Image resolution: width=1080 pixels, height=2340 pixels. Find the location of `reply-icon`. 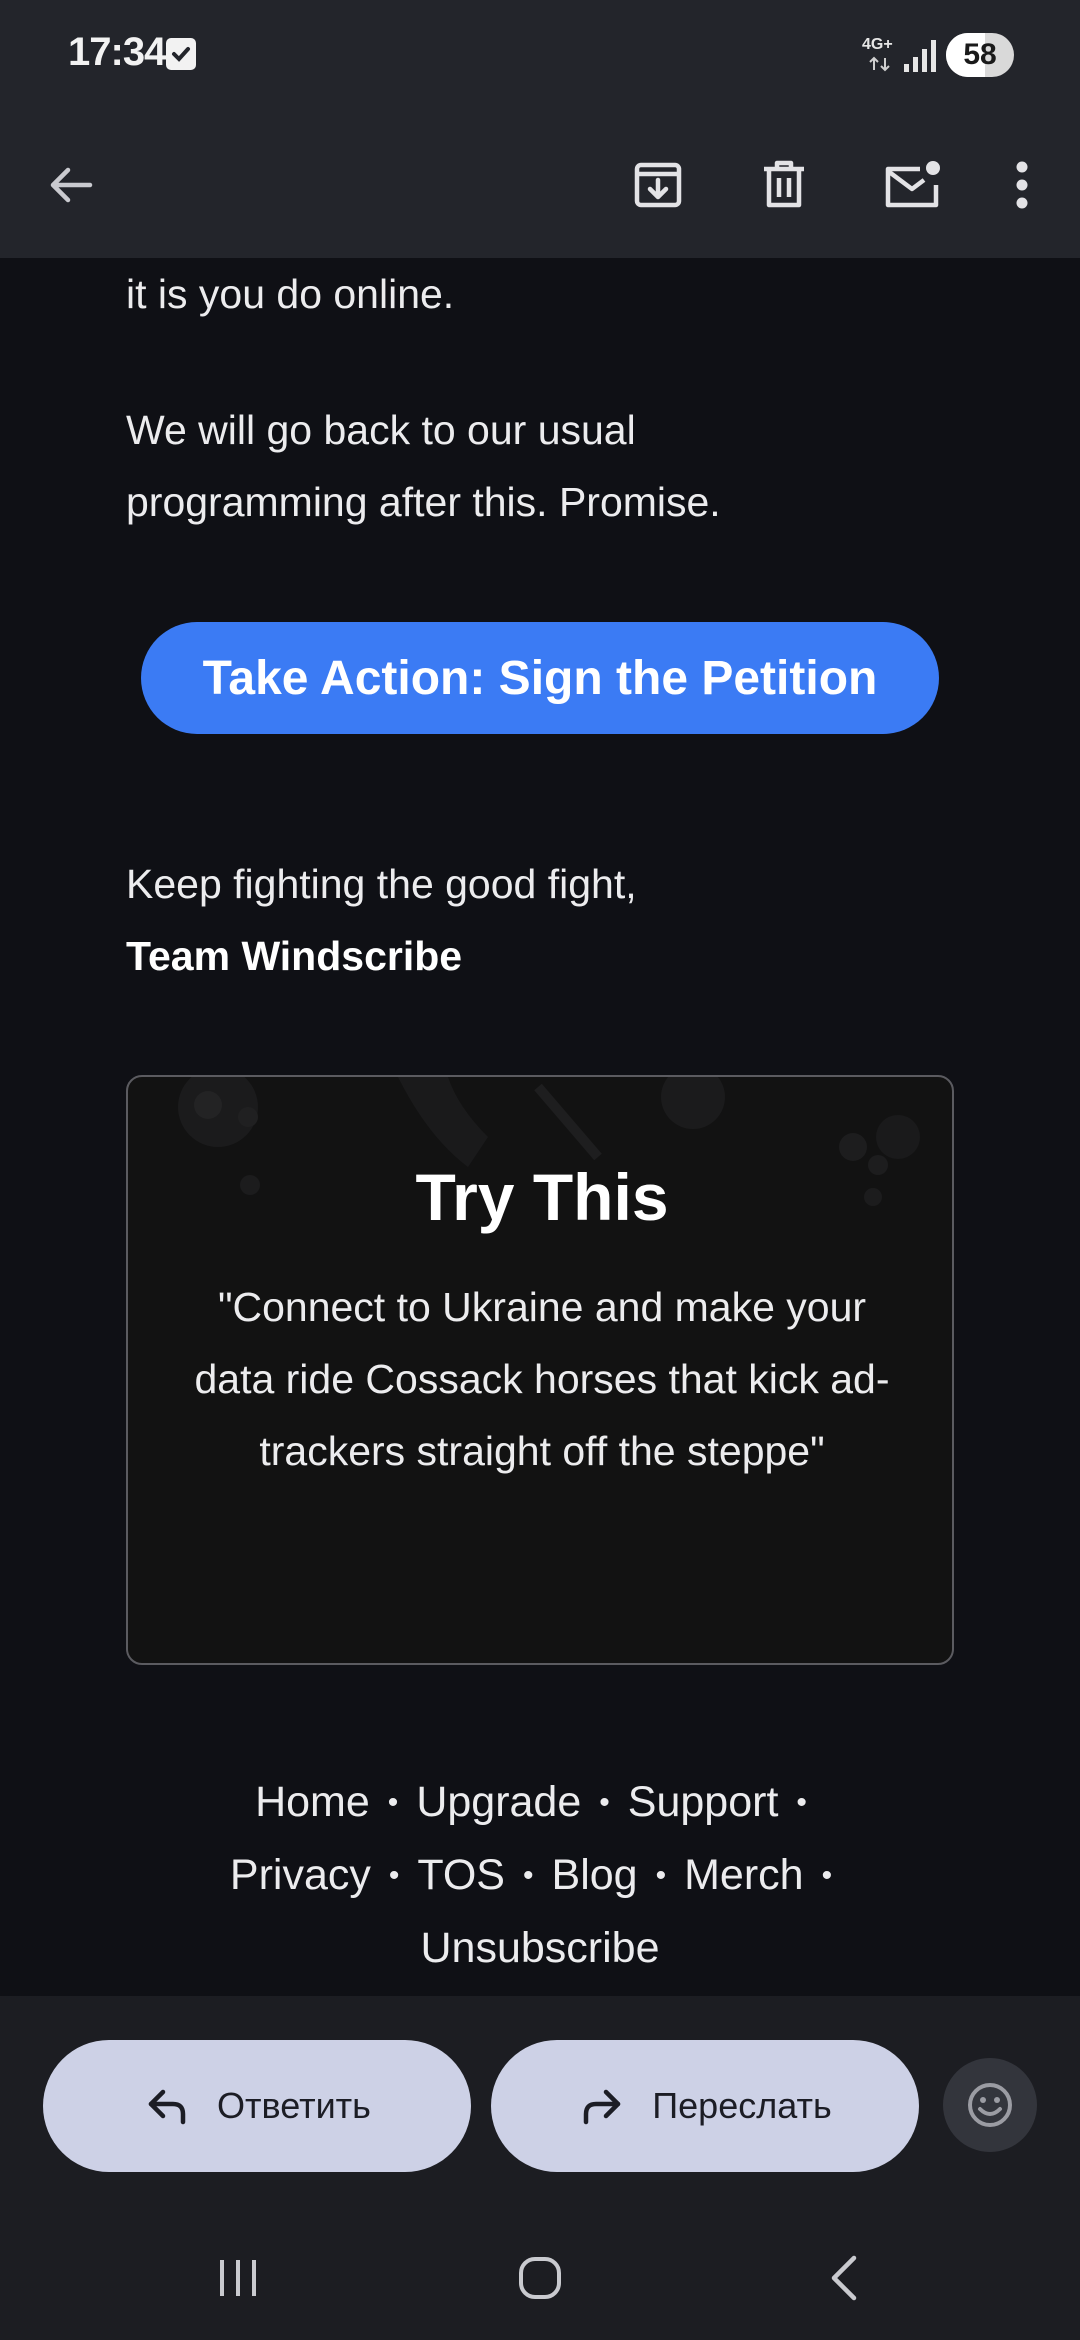

reply-icon is located at coordinates (167, 2107).